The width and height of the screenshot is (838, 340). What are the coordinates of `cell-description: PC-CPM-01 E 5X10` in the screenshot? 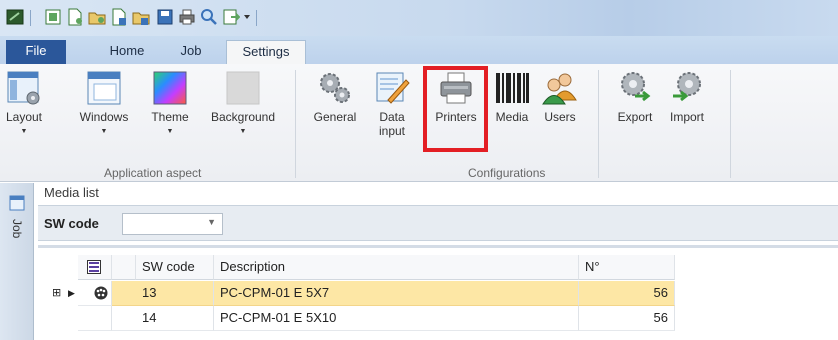 It's located at (396, 318).